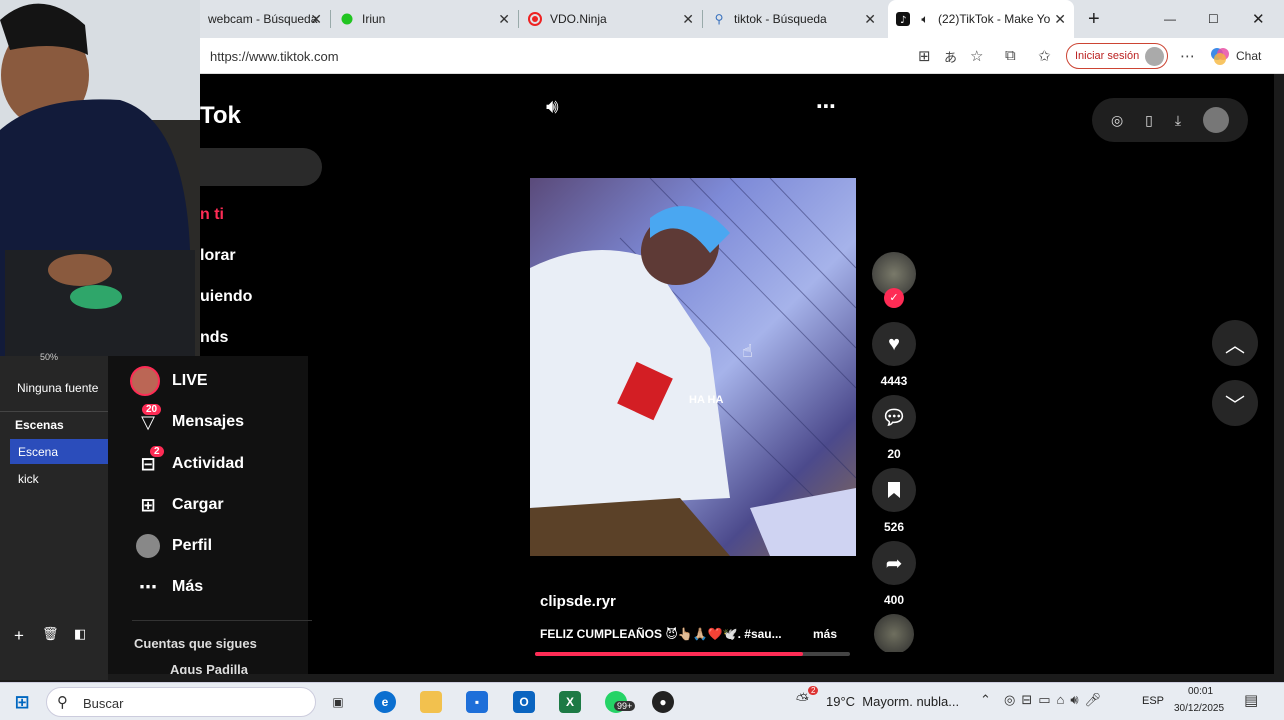 Image resolution: width=1284 pixels, height=720 pixels. Describe the element at coordinates (780, 19) in the screenshot. I see `tab-label: tiktok - Búsqueda` at that location.